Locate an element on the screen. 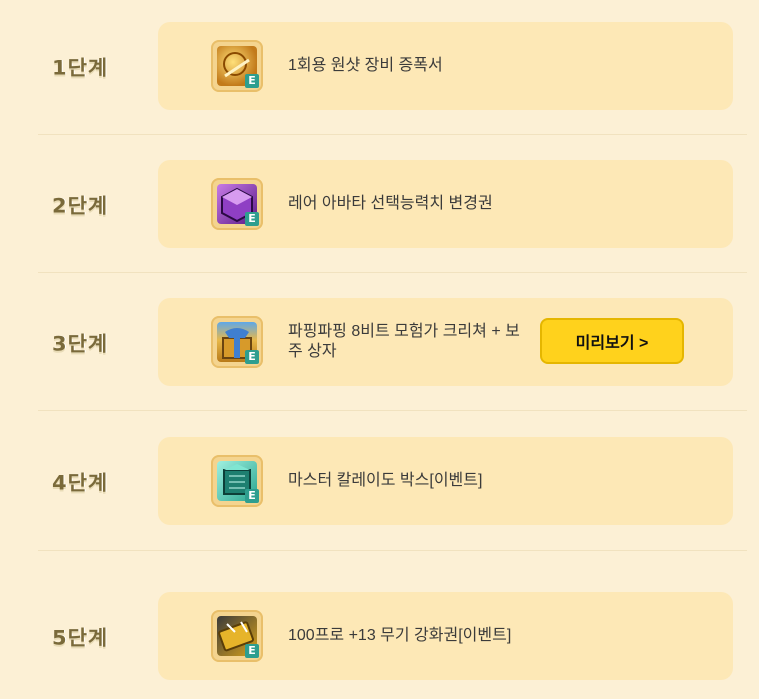  stage-row-3: 3단계 E 파핑파핑 8비트 모험가 크리쳐 + 보주 상자 미리보기 > is located at coordinates (379, 342).